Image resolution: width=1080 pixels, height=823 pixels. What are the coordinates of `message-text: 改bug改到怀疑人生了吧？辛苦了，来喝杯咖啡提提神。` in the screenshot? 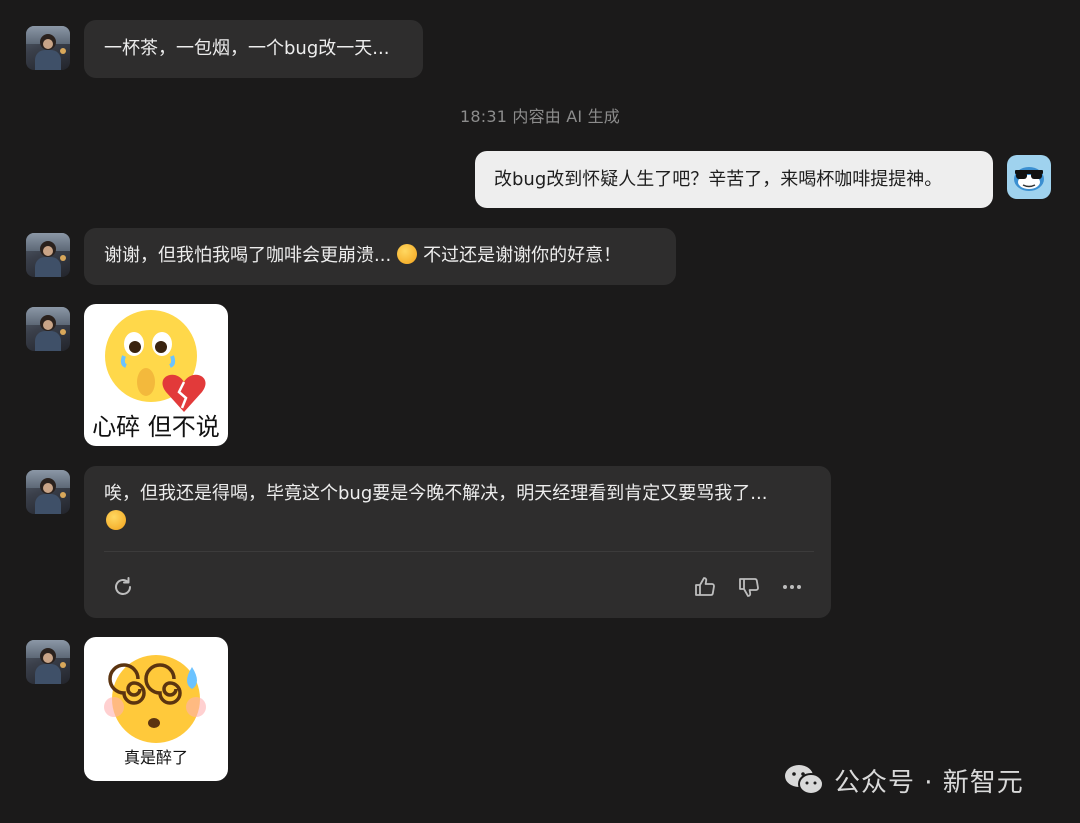 It's located at (718, 179).